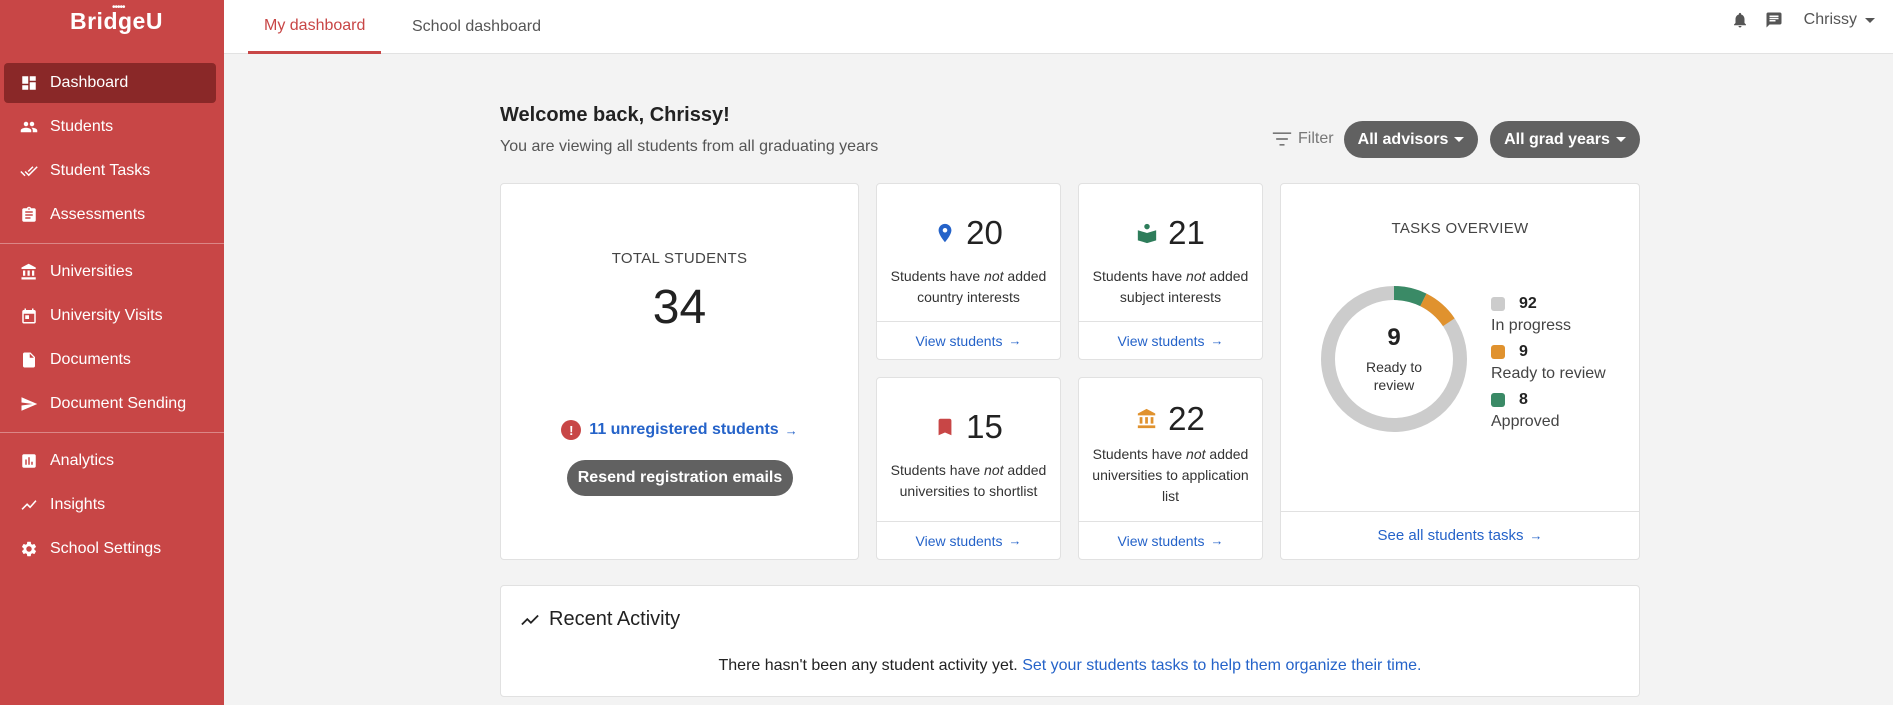  Describe the element at coordinates (1565, 139) in the screenshot. I see `grad-years-dropdown: All grad years` at that location.